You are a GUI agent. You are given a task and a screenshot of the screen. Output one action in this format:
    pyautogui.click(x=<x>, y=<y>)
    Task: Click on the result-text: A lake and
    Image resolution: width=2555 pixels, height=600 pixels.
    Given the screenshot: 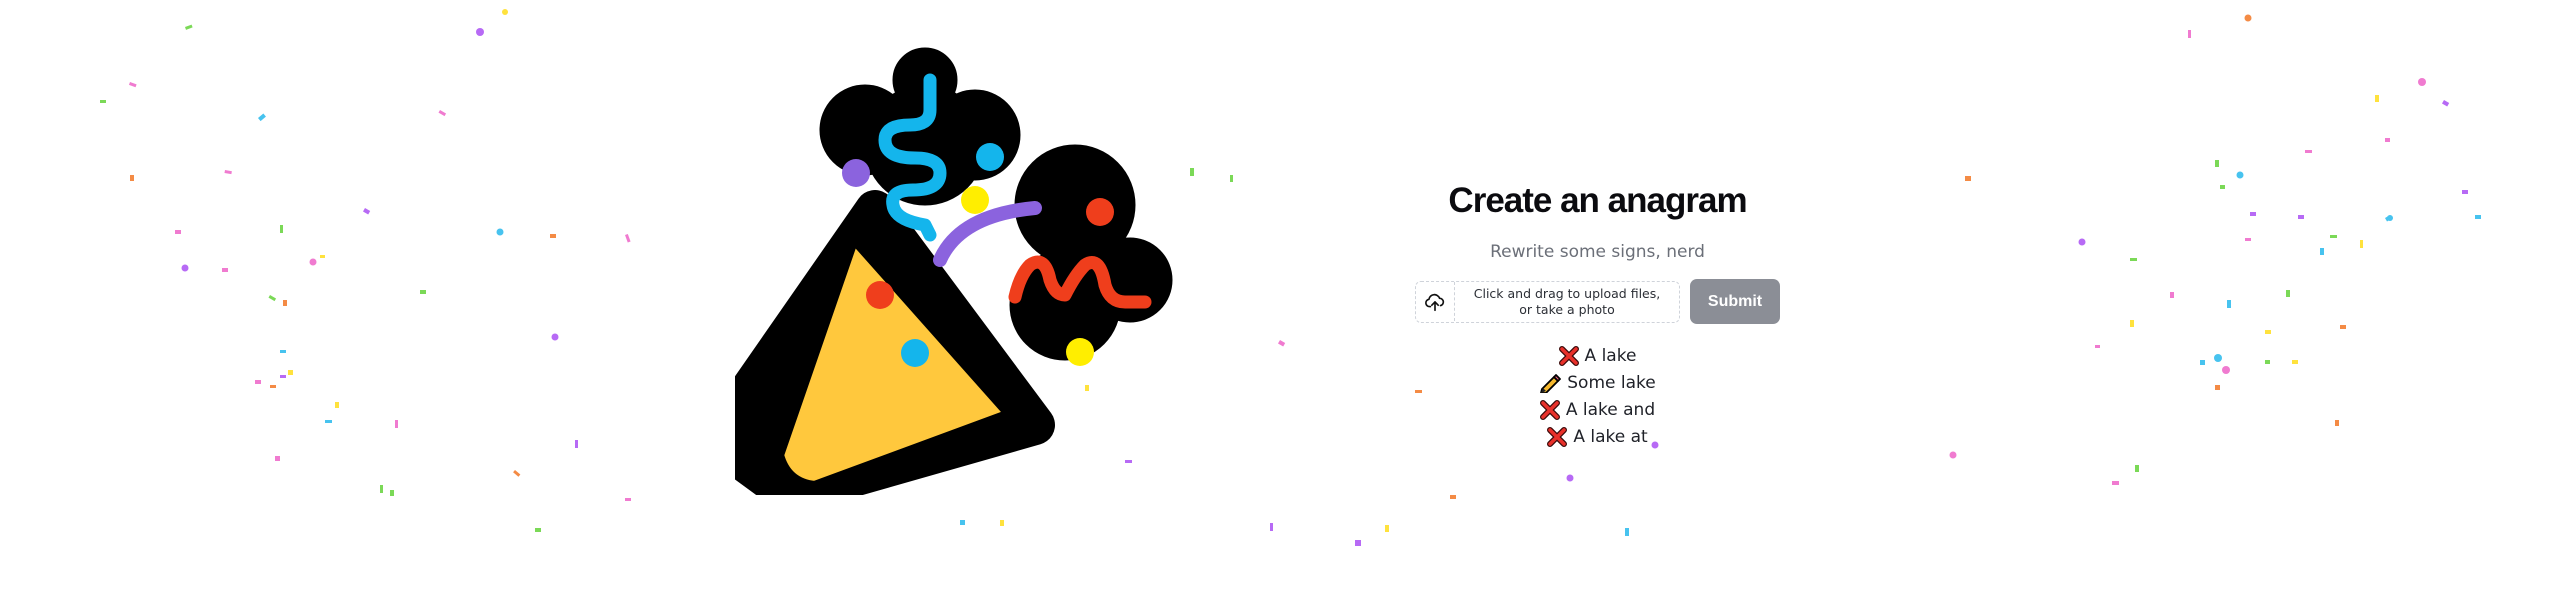 What is the action you would take?
    pyautogui.click(x=1610, y=409)
    